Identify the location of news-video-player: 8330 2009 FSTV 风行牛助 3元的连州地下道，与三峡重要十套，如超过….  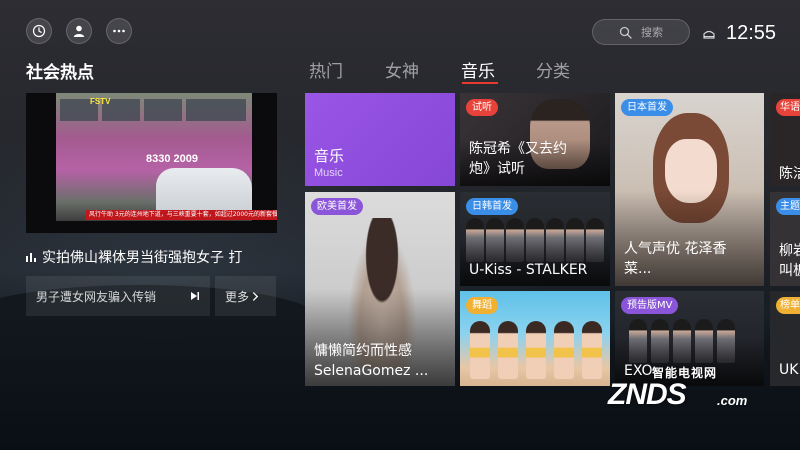
(151, 163).